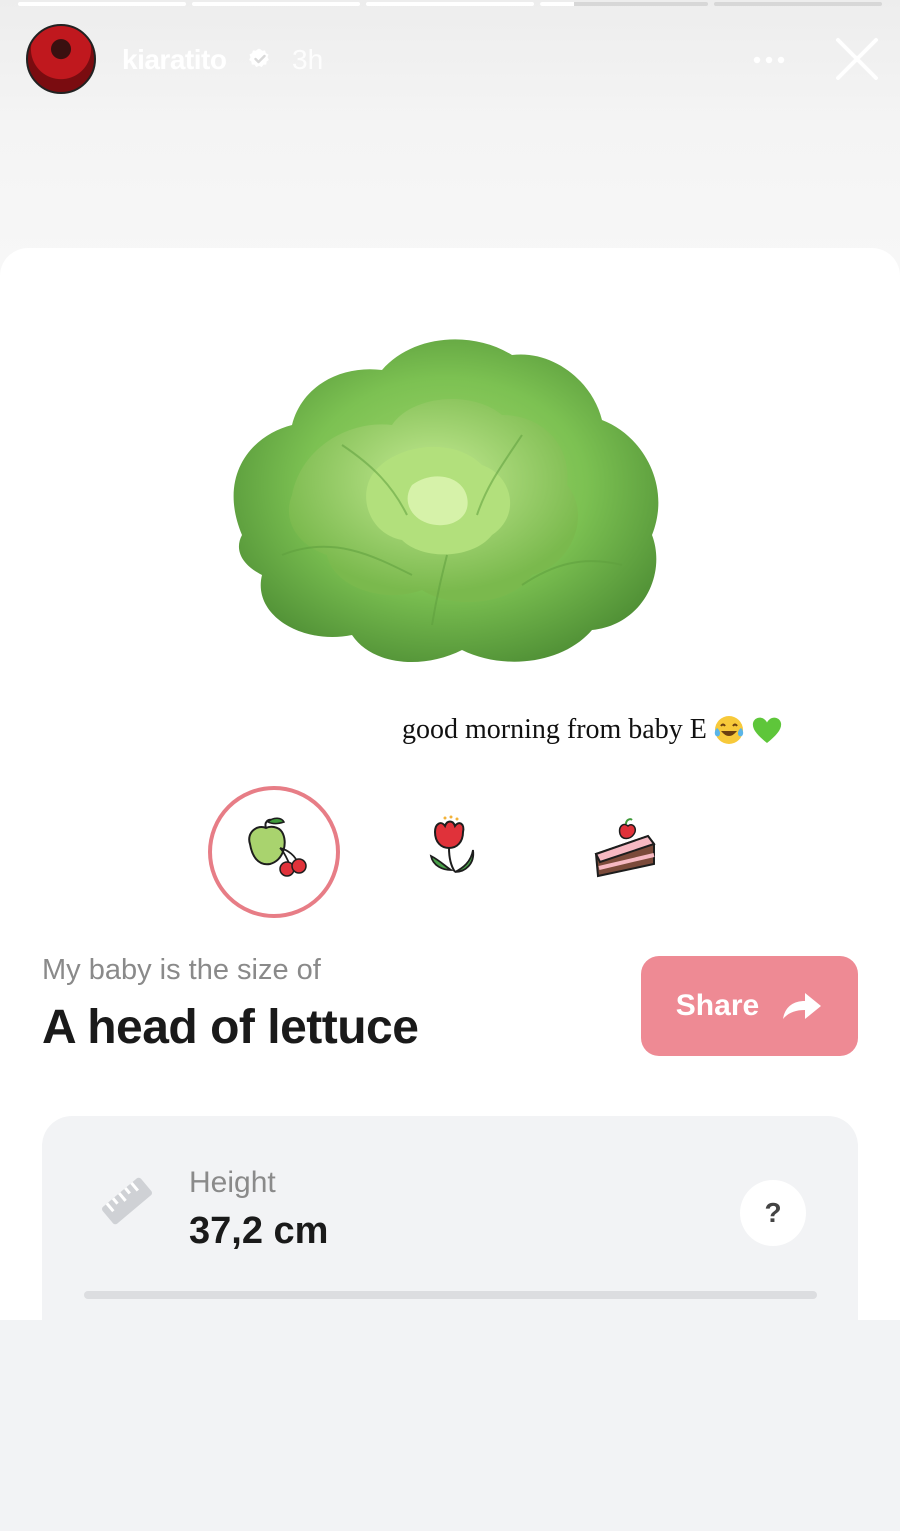 Image resolution: width=900 pixels, height=1531 pixels. What do you see at coordinates (802, 1006) in the screenshot?
I see `share-arrow-icon` at bounding box center [802, 1006].